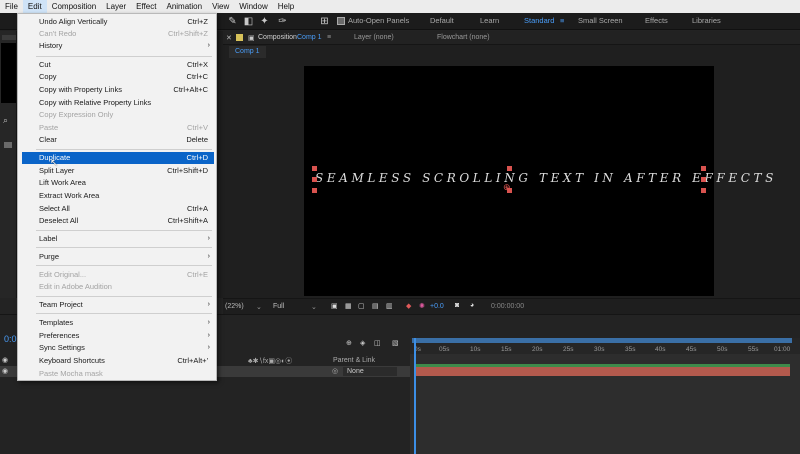  Describe the element at coordinates (361, 306) in the screenshot. I see `mask-visibility-icon: ▢` at that location.